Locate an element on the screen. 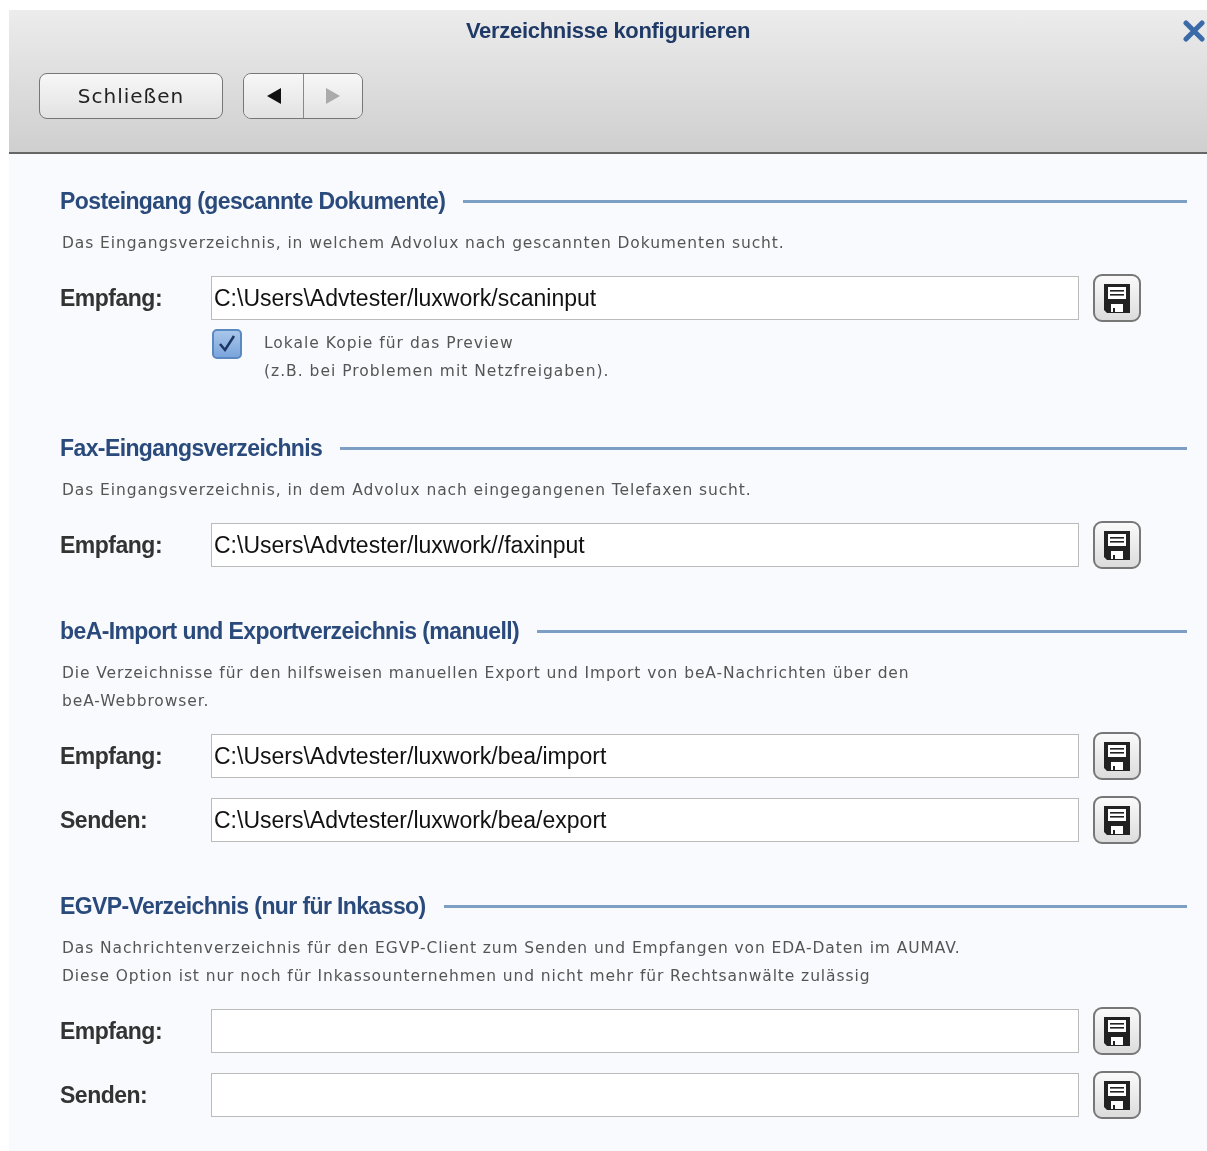  checkbox-label: Lokale Kopie für das Preview (z.B. bei Problemen mit Netzfreigaben). is located at coordinates (437, 357).